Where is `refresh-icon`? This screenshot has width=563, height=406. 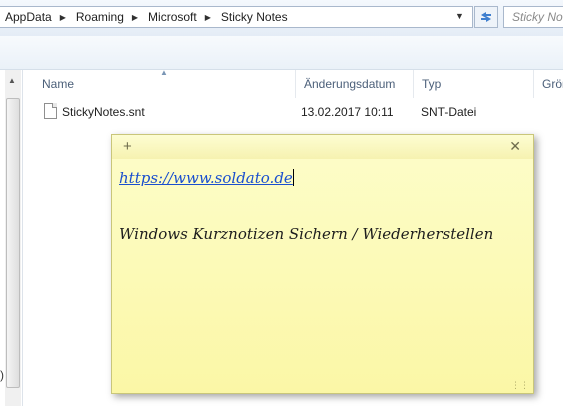 refresh-icon is located at coordinates (486, 17).